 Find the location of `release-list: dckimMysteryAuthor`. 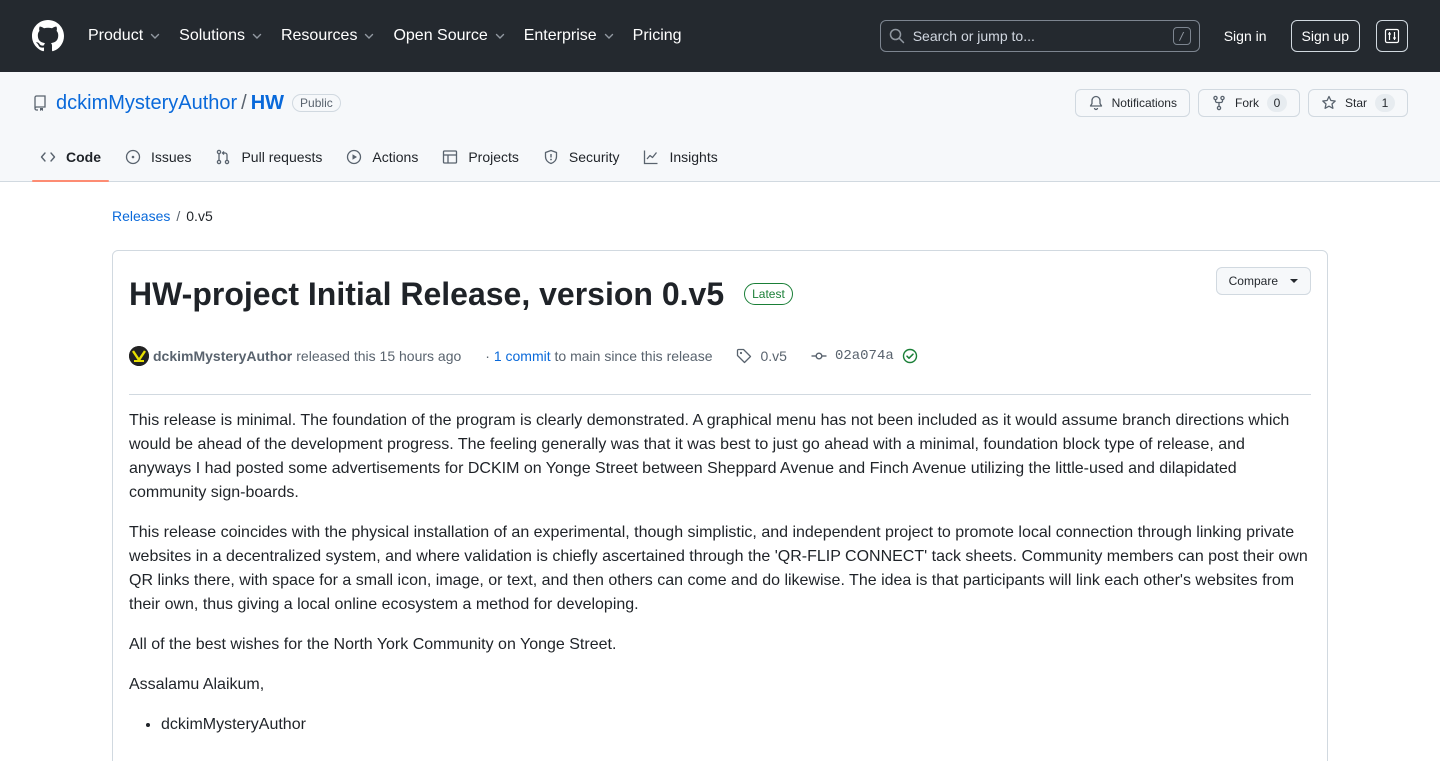

release-list: dckimMysteryAuthor is located at coordinates (720, 725).